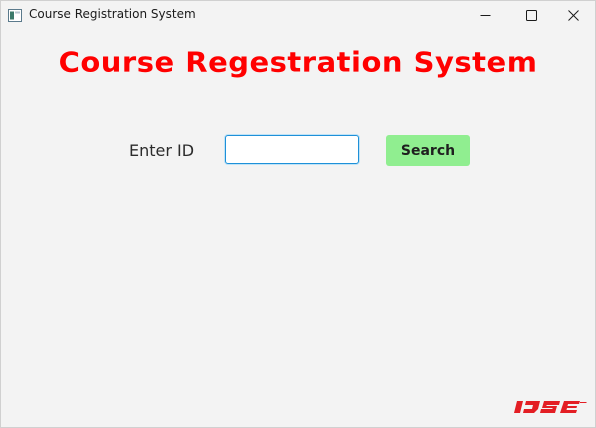  I want to click on close-icon, so click(573, 15).